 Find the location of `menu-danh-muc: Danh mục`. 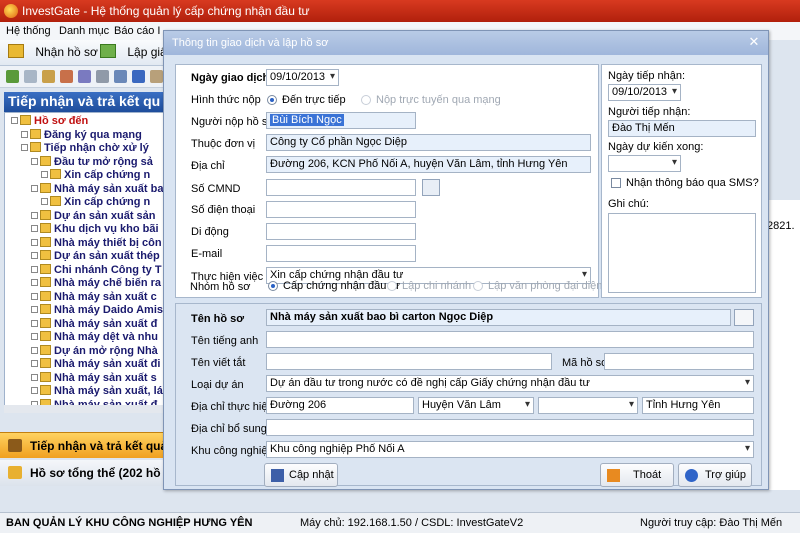

menu-danh-muc: Danh mục is located at coordinates (84, 31).